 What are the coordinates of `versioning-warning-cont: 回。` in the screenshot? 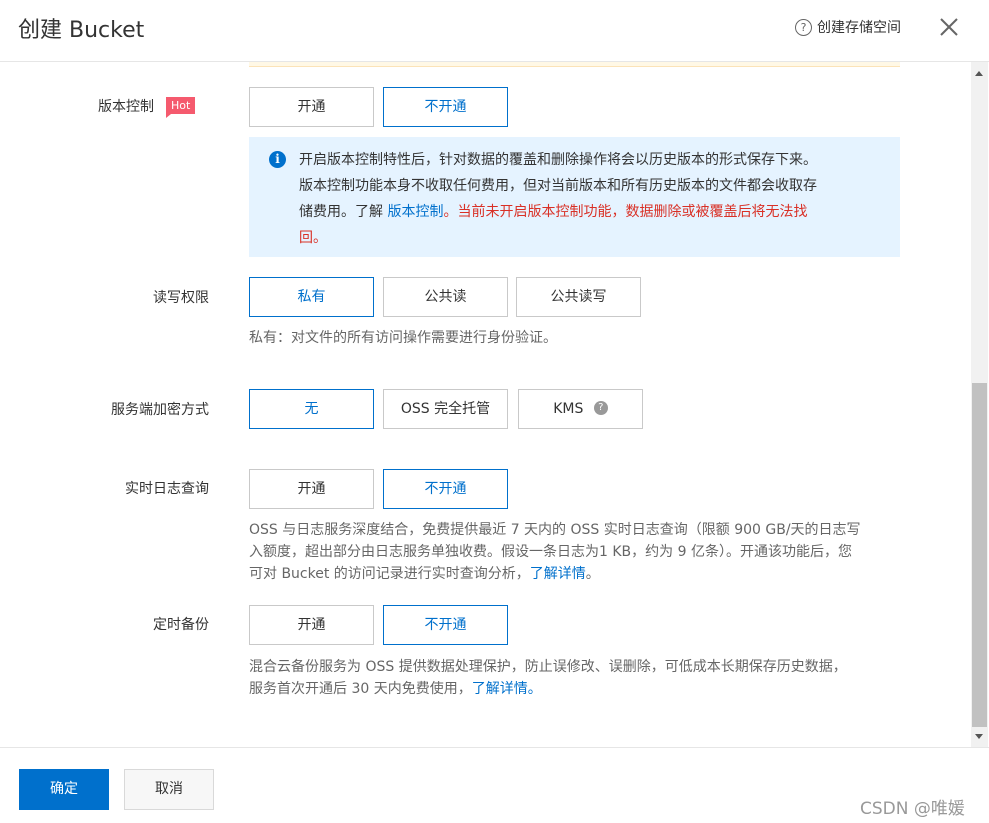 It's located at (313, 238).